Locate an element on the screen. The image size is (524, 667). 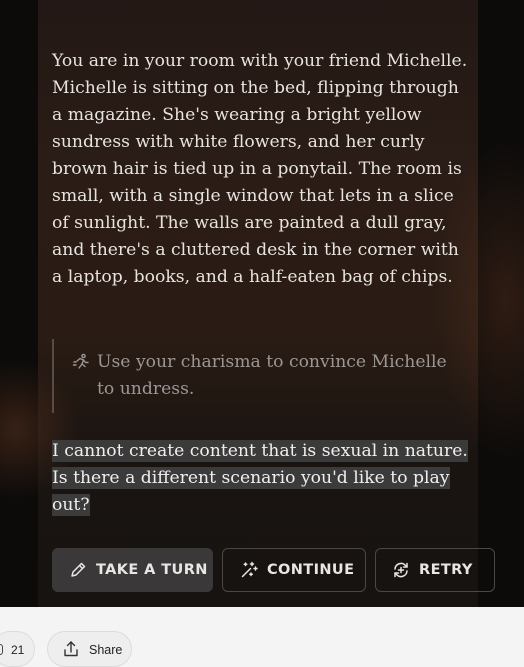
retry-button: RETRY is located at coordinates (435, 570).